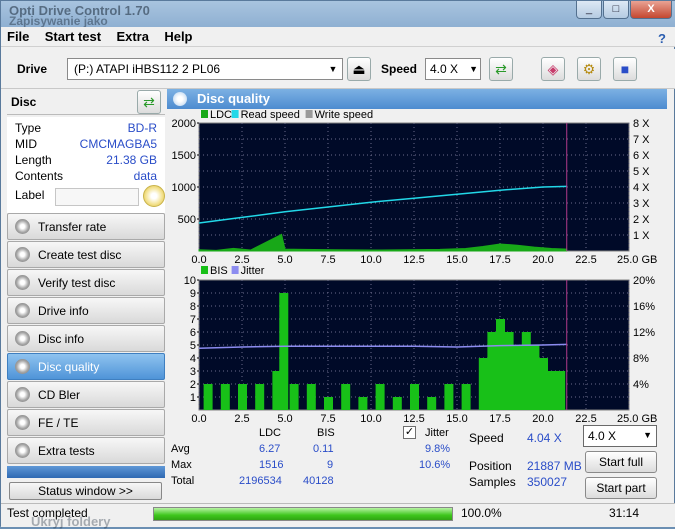 This screenshot has height=529, width=675. Describe the element at coordinates (181, 465) in the screenshot. I see `stats-max-label: Max` at that location.